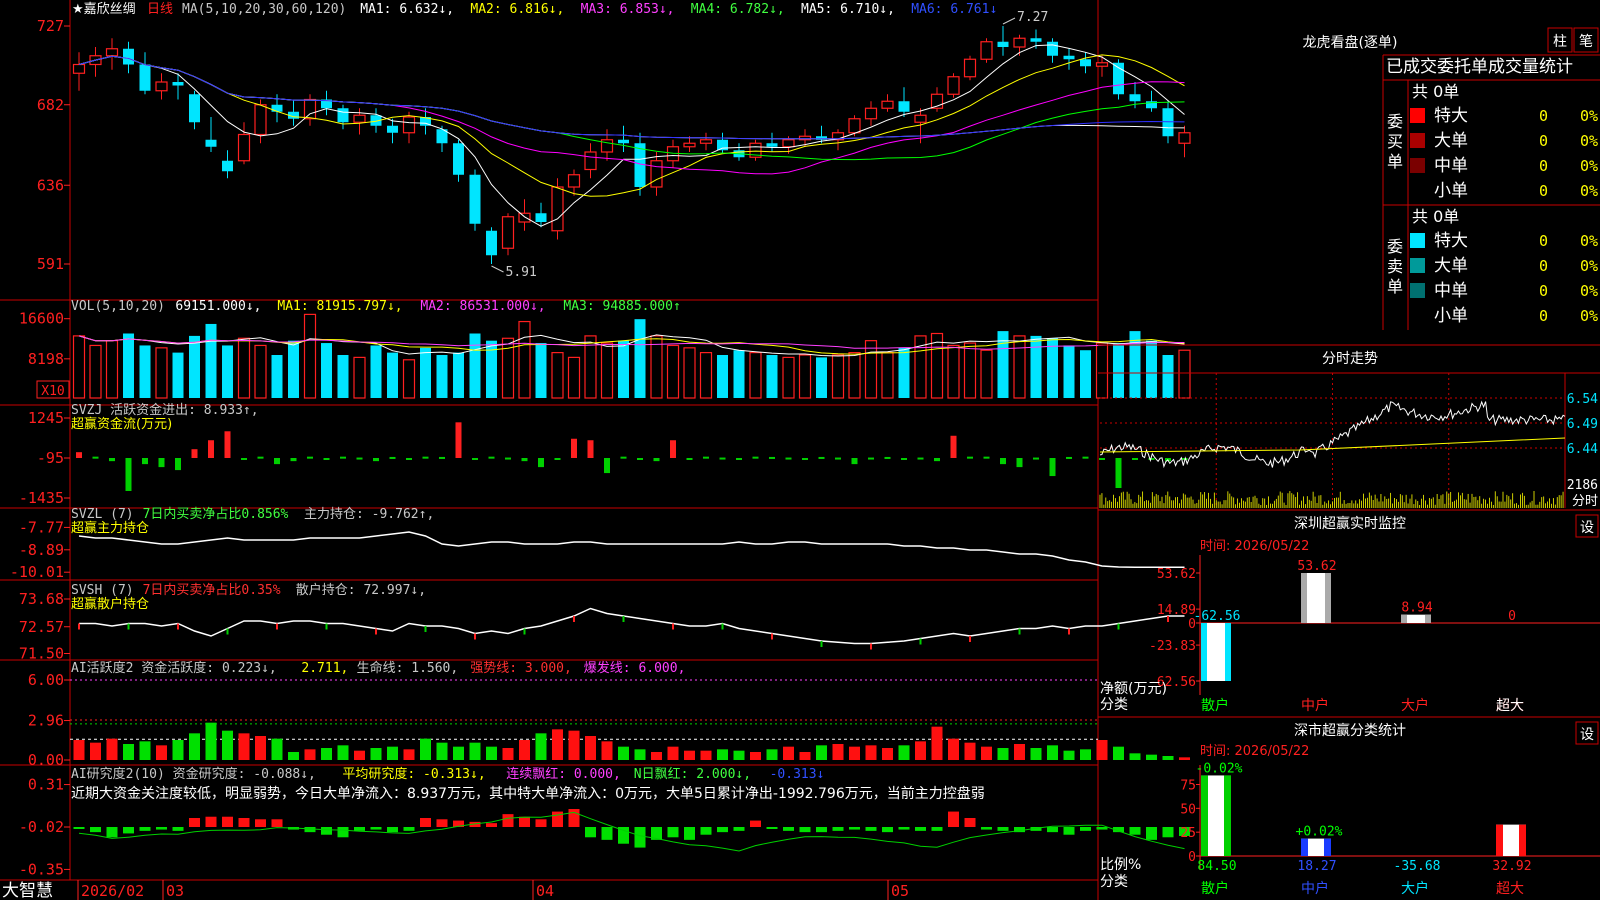  Describe the element at coordinates (102, 514) in the screenshot. I see `svzl-title-0: SVZL (7)` at that location.